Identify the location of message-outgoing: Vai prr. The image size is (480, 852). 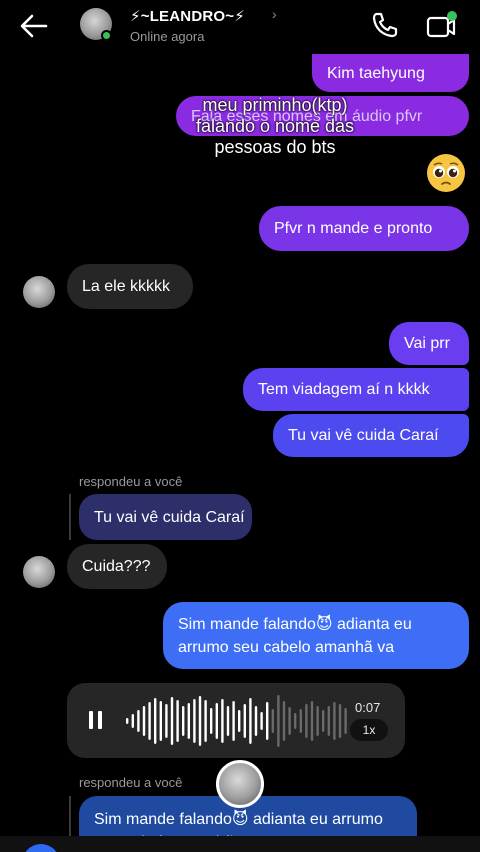
(429, 343).